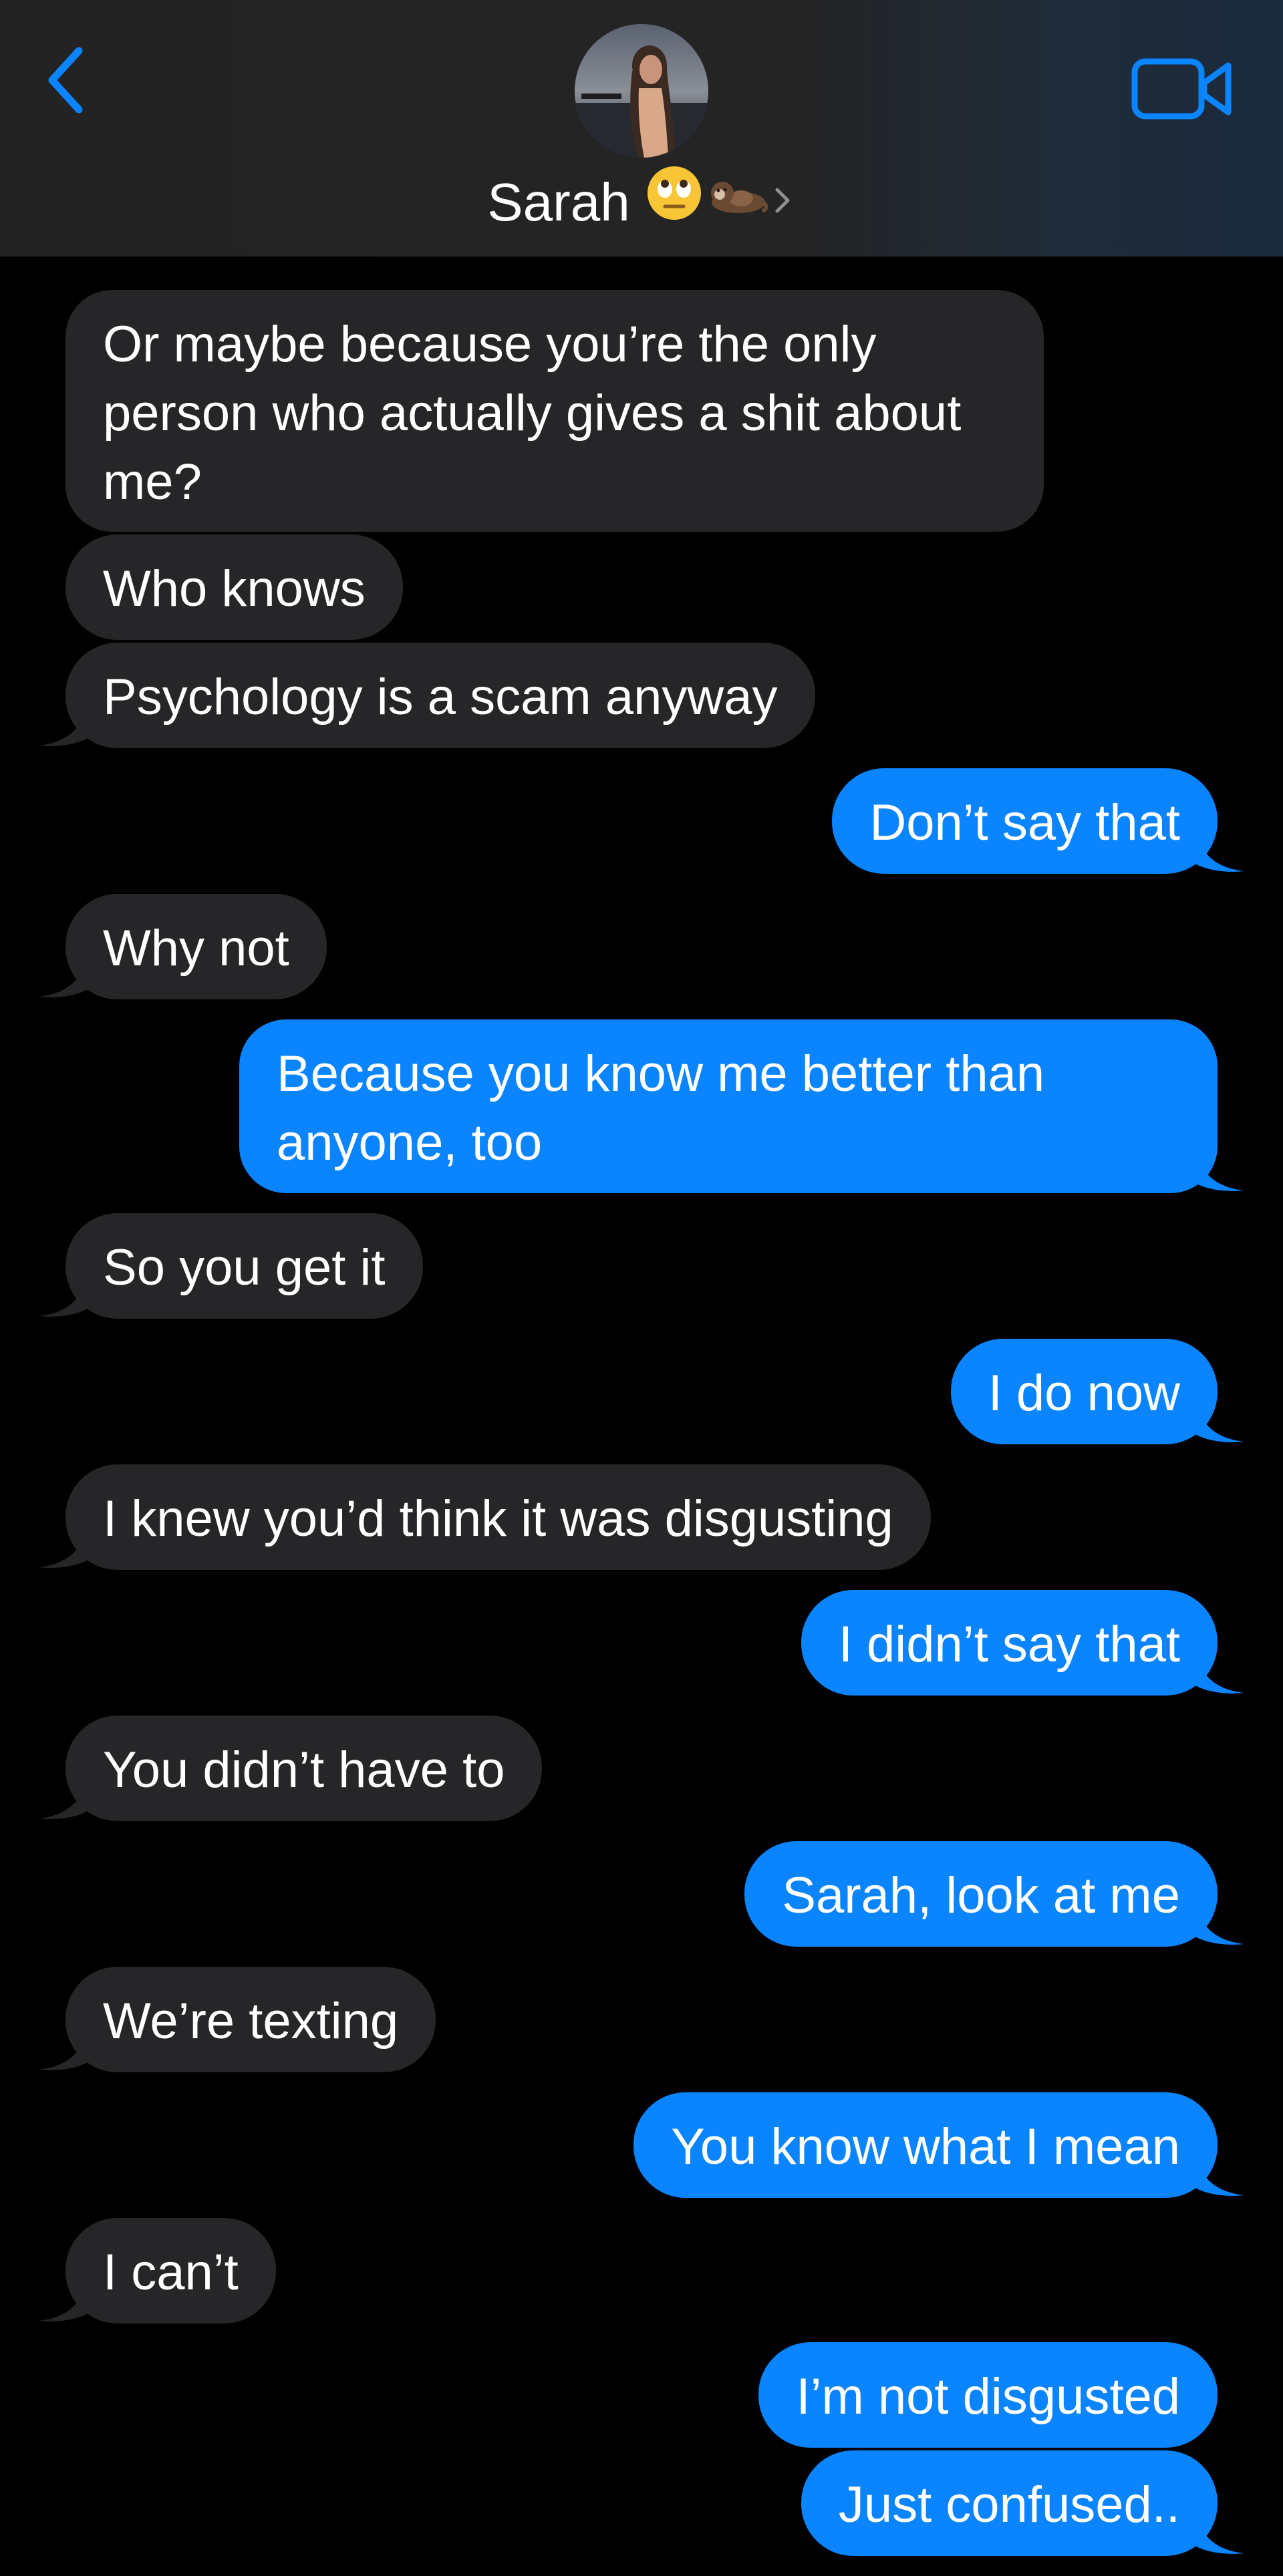 This screenshot has height=2576, width=1283. What do you see at coordinates (234, 587) in the screenshot?
I see `received-message: Who knows` at bounding box center [234, 587].